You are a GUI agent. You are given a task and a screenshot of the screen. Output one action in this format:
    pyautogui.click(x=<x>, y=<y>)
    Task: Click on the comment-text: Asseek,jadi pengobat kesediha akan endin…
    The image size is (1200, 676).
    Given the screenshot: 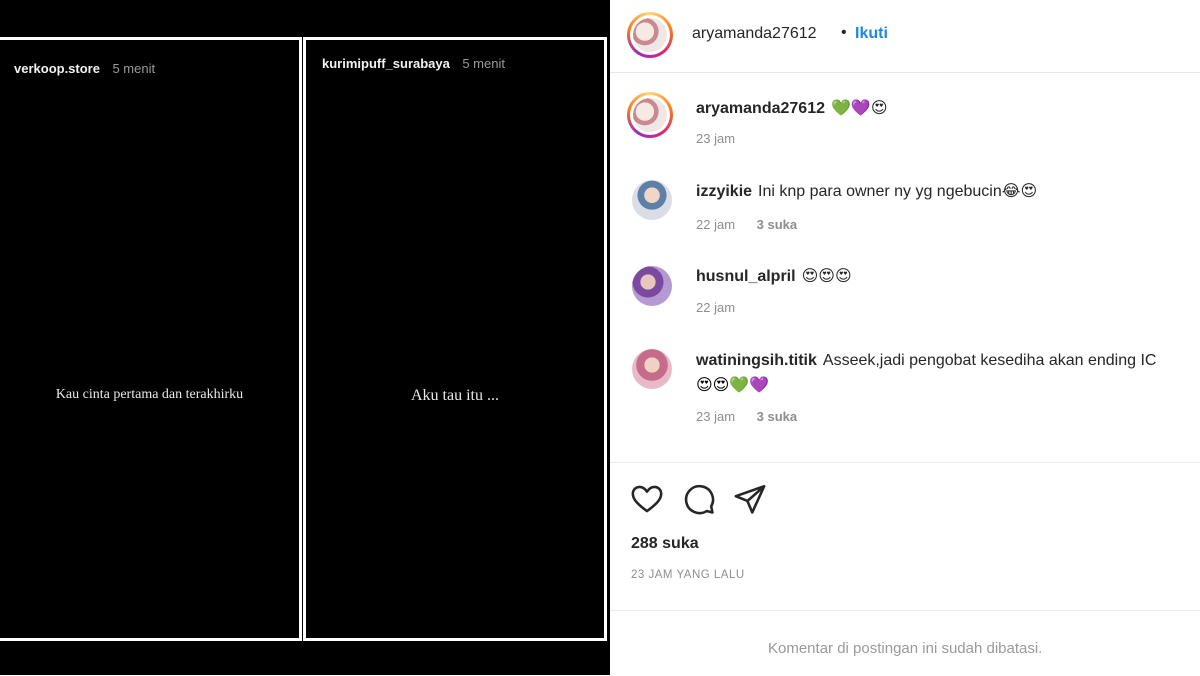 What is the action you would take?
    pyautogui.click(x=989, y=360)
    